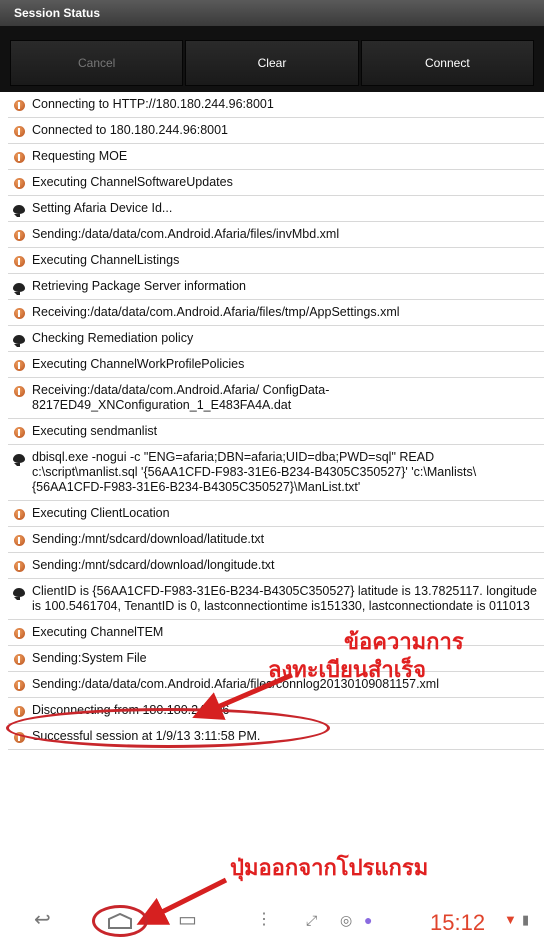 The image size is (544, 937). I want to click on log-text: Executing ChannelSoftwareUpdates, so click(132, 182).